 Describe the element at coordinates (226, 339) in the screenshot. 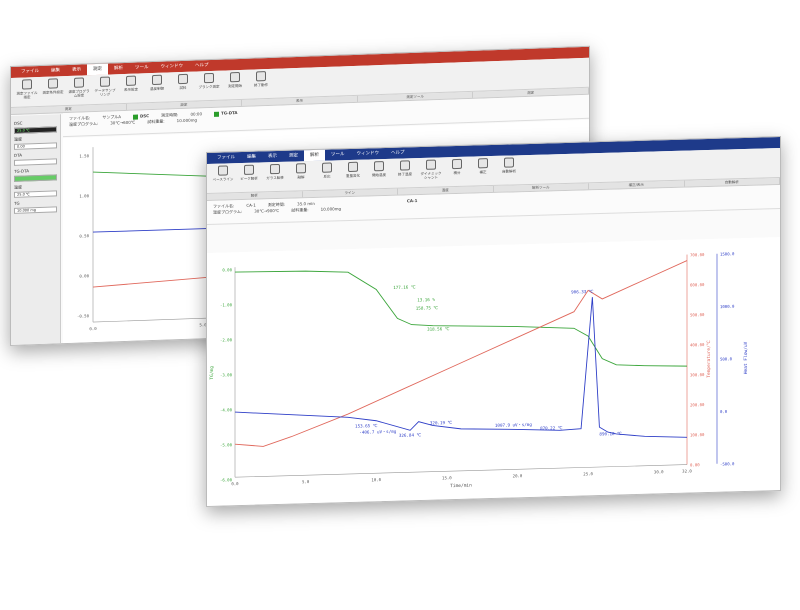

I see `y-left-tick-label: -2.00` at that location.